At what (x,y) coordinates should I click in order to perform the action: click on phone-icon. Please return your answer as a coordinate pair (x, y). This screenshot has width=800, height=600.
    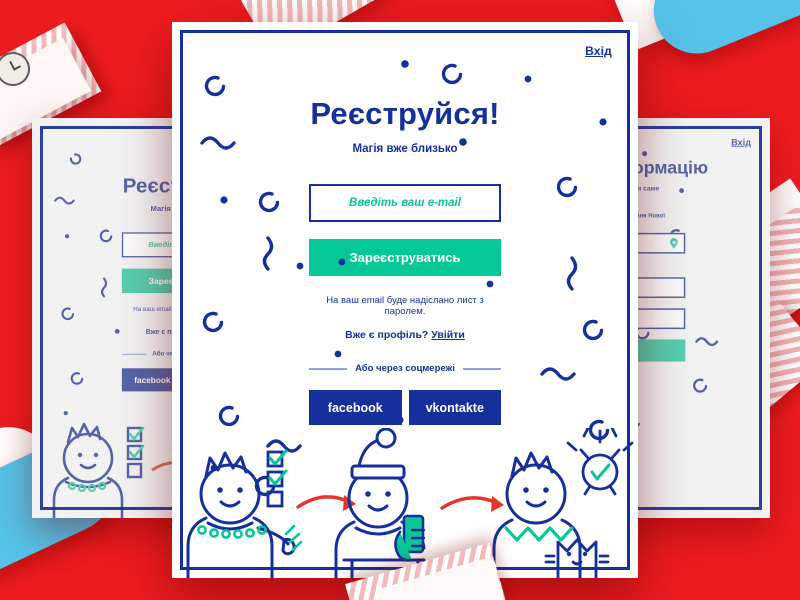
    Looking at the image, I should click on (410, 538).